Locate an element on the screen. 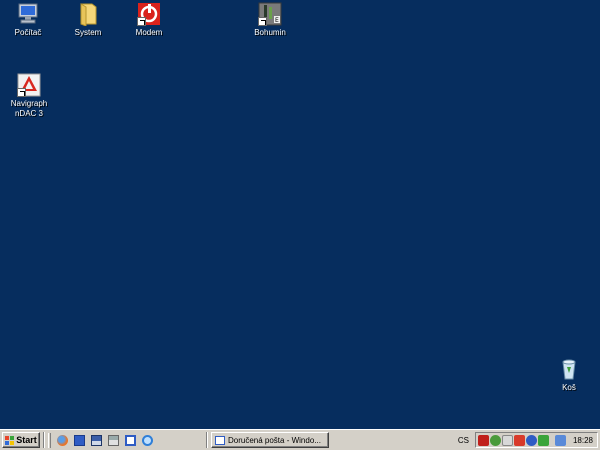 This screenshot has height=450, width=600. outlook-icon is located at coordinates (79, 440).